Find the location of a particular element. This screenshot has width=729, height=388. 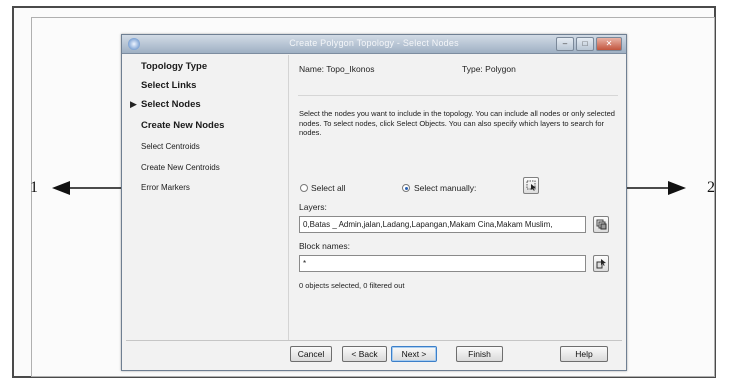

step-create-new-nodes: Create New Nodes is located at coordinates (183, 125).